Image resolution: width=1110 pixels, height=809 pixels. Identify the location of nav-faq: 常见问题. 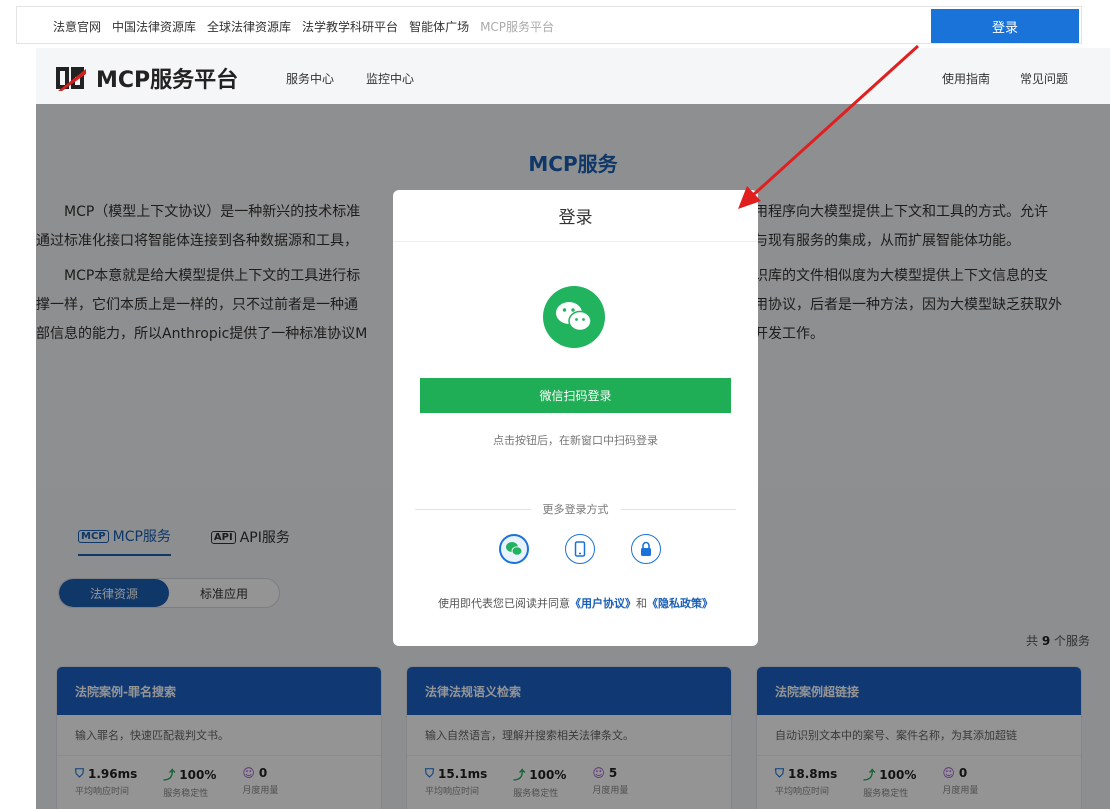
(1044, 78).